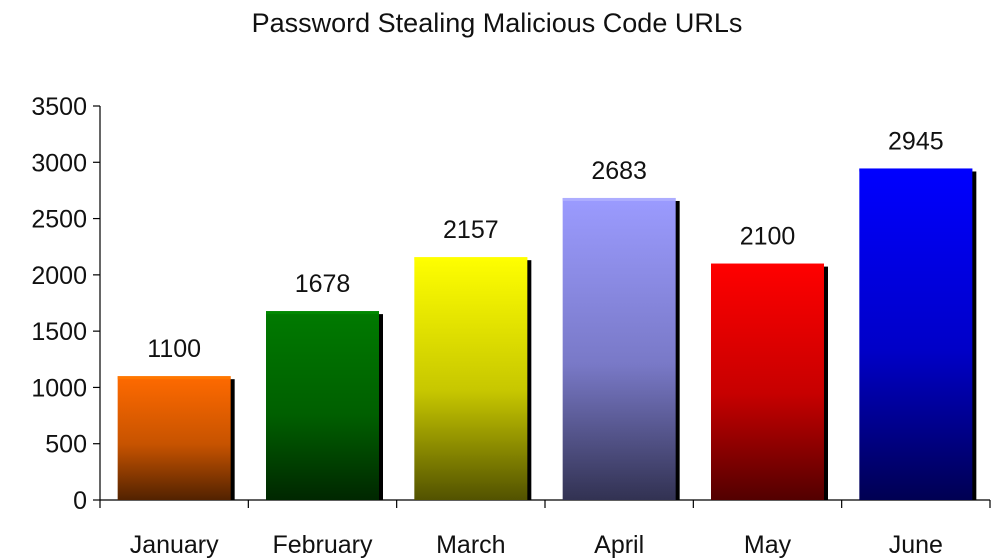 This screenshot has width=994, height=559. Describe the element at coordinates (59, 276) in the screenshot. I see `y-tick-label: 2000` at that location.